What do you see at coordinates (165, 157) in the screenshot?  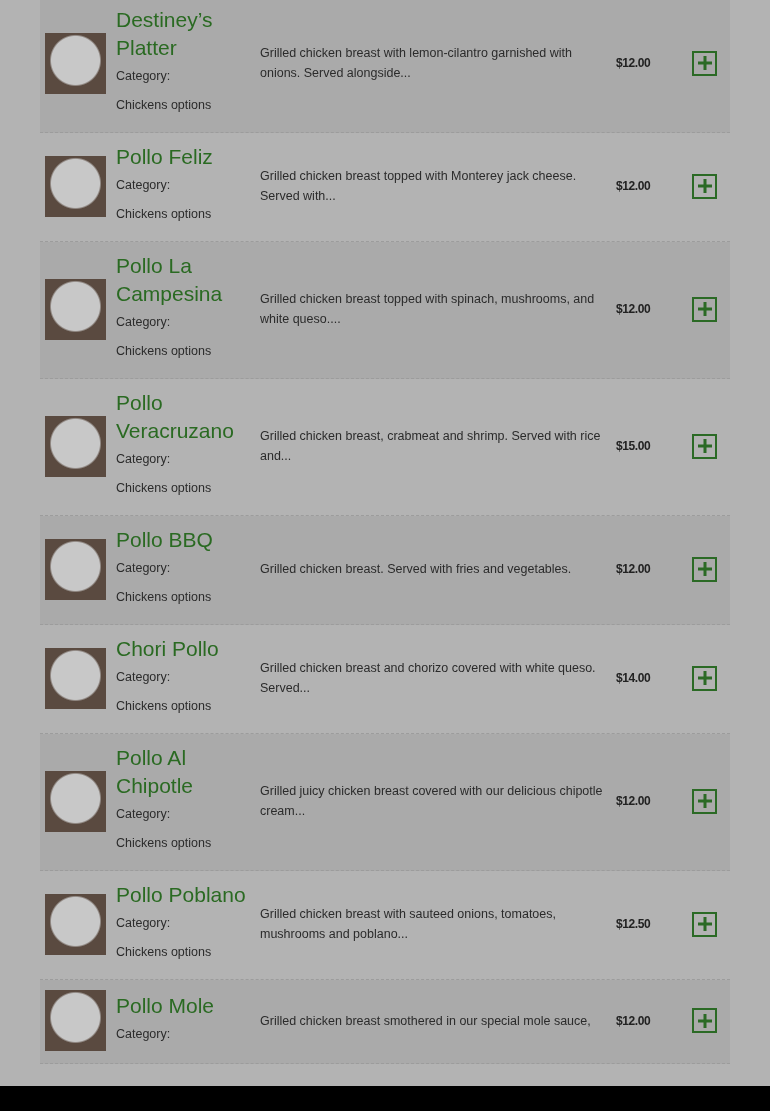 I see `item-name: Pollo Feliz` at bounding box center [165, 157].